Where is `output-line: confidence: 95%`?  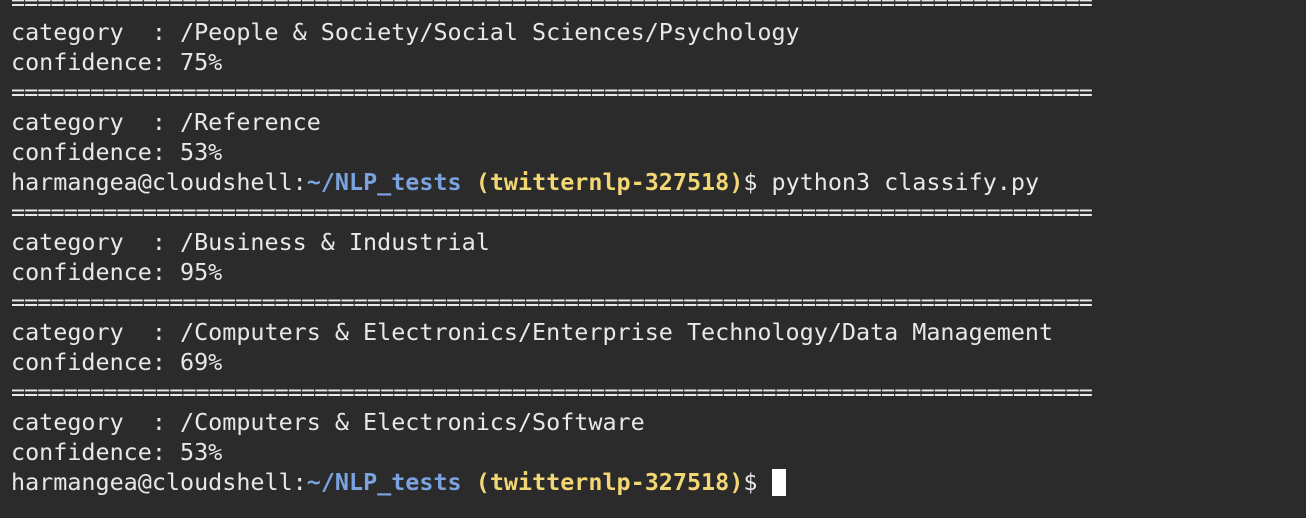
output-line: confidence: 95% is located at coordinates (117, 272).